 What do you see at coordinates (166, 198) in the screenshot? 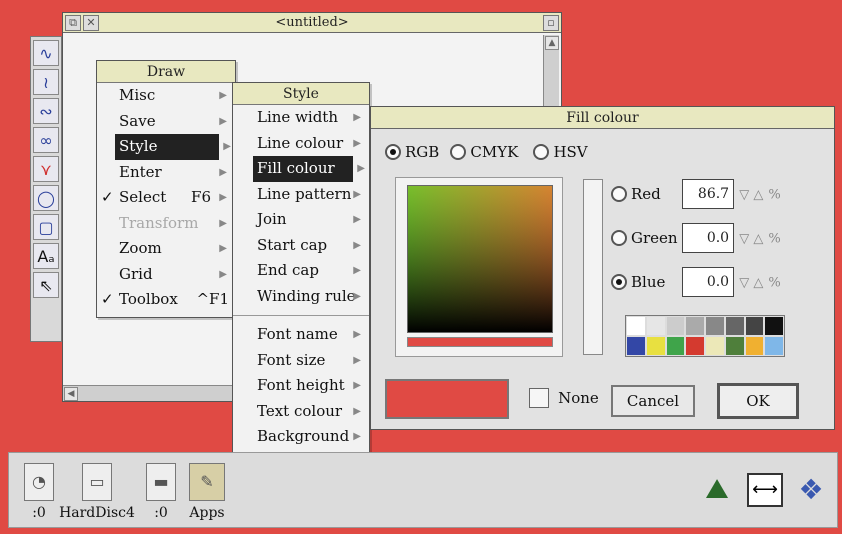
I see `menu-item-select: ✓ Select F6 ▶` at bounding box center [166, 198].